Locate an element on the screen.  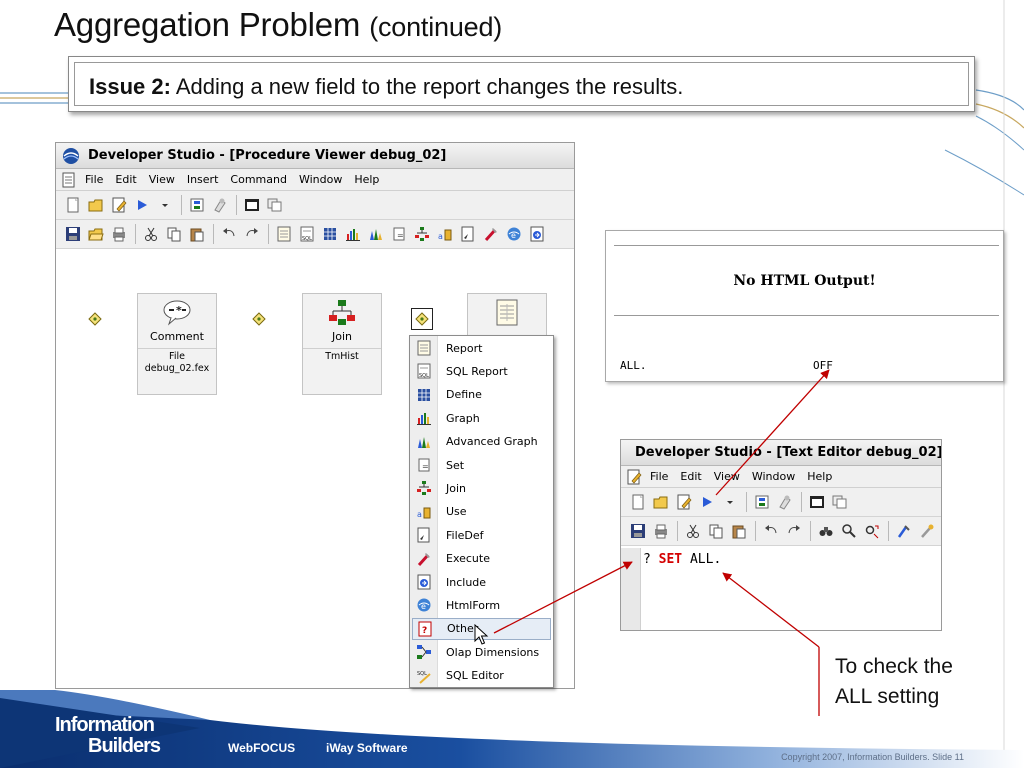
editor-code-line: ? SET ALL. is located at coordinates (682, 559).